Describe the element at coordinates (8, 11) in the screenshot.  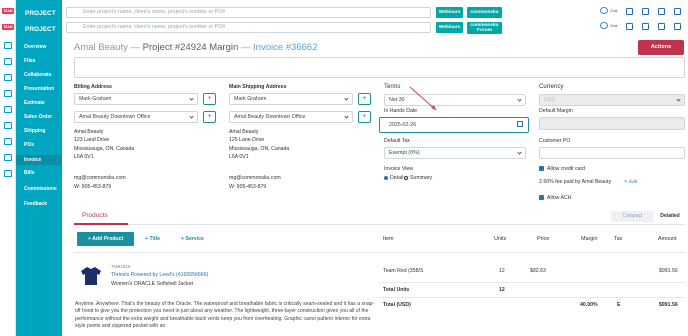
I see `brand-logo: TEAM` at that location.